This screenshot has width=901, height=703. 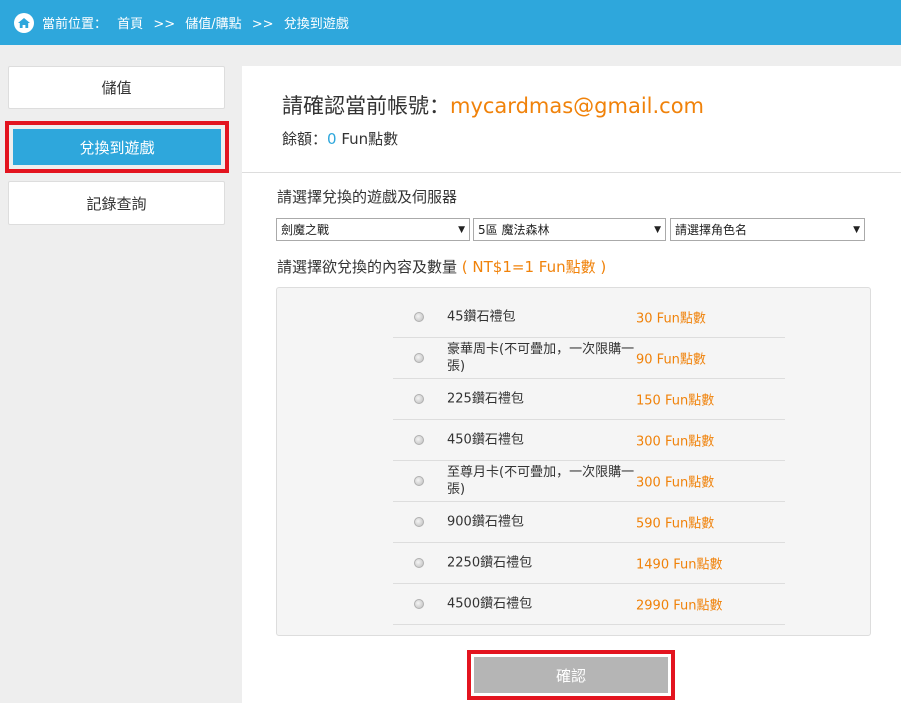 I want to click on content-label-text: 請選擇欲兌換的內容及數量, so click(x=367, y=267).